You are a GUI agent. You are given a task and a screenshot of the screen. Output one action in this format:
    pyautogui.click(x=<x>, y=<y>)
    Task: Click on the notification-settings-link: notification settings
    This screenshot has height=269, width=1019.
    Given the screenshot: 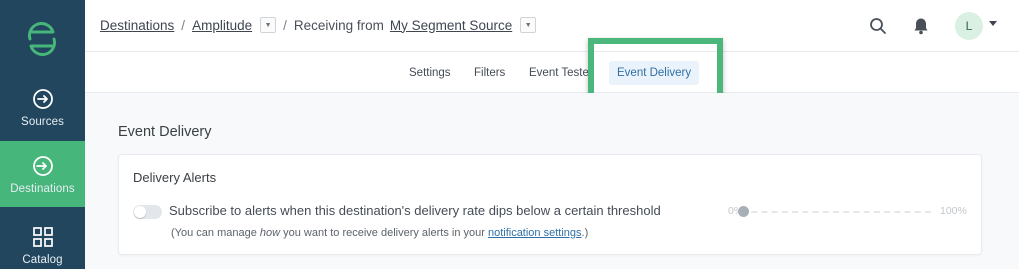 What is the action you would take?
    pyautogui.click(x=535, y=233)
    